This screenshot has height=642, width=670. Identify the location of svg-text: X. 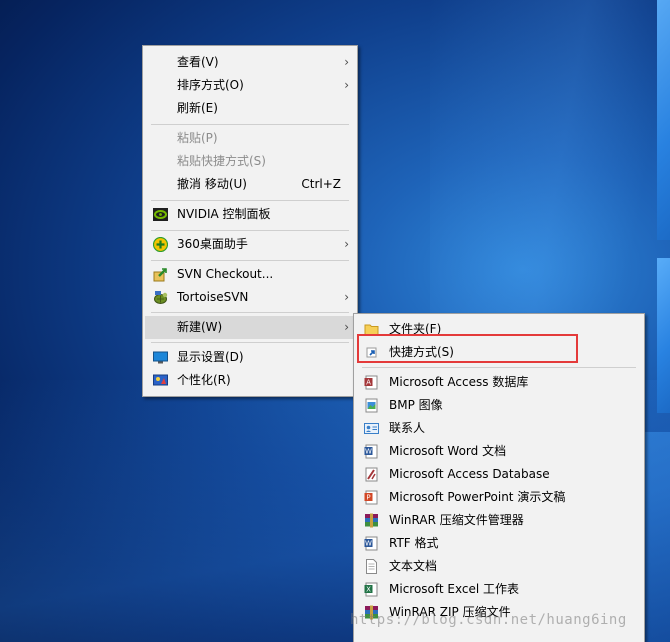
(368, 590).